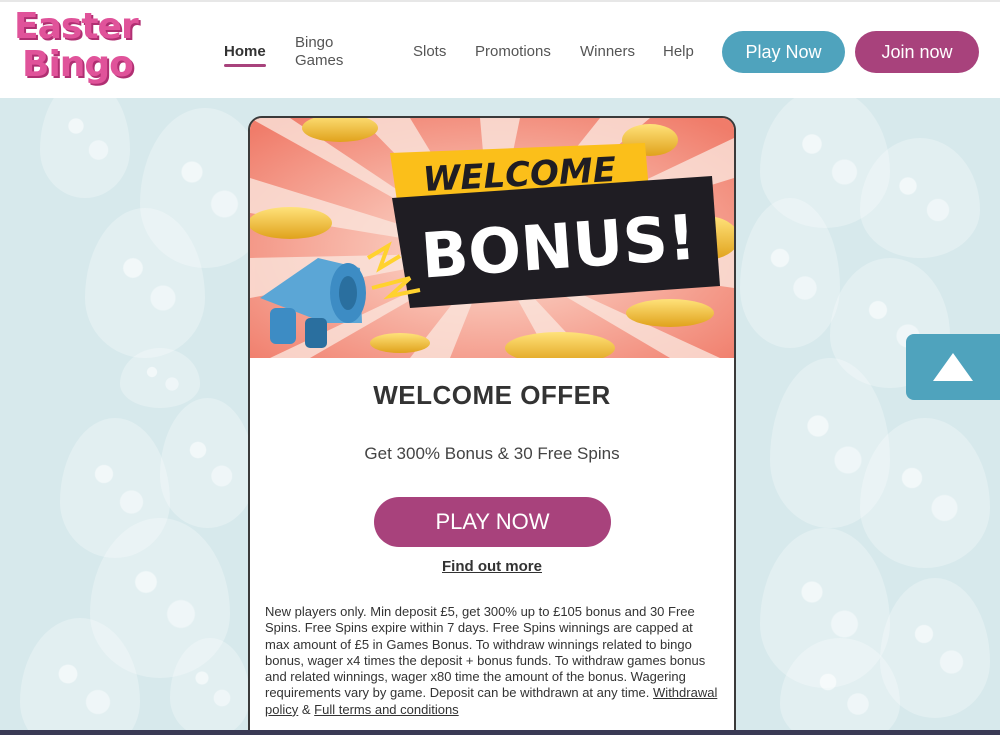 This screenshot has height=735, width=1000. I want to click on header-join-now-button: Join now, so click(917, 52).